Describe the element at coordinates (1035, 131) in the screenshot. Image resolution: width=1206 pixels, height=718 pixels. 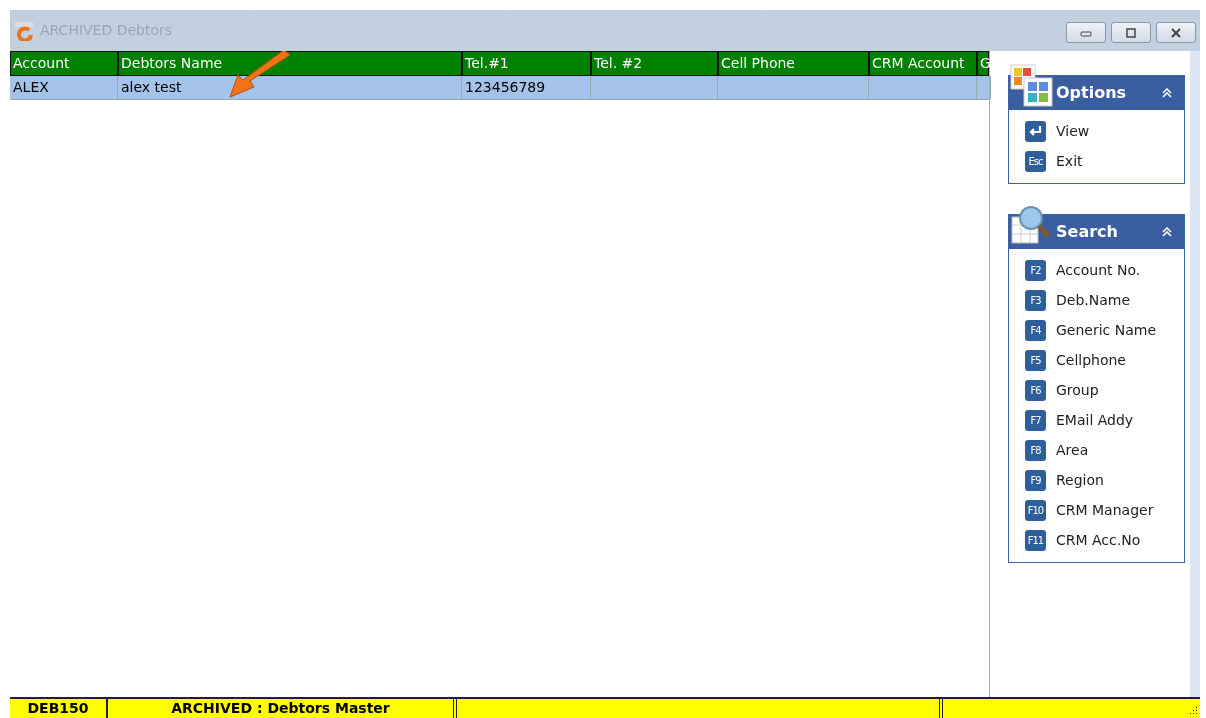
I see `enter-icon` at that location.